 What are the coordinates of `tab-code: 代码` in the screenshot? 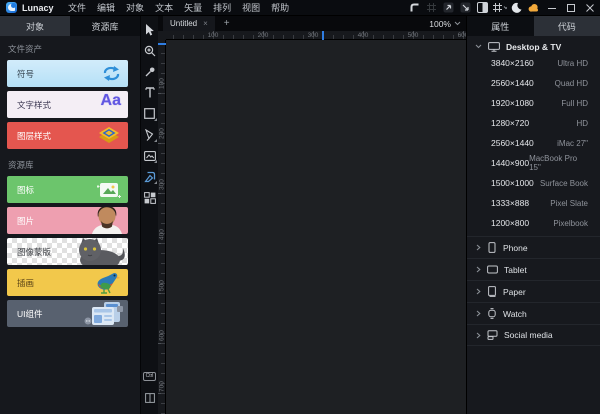 It's located at (566, 26).